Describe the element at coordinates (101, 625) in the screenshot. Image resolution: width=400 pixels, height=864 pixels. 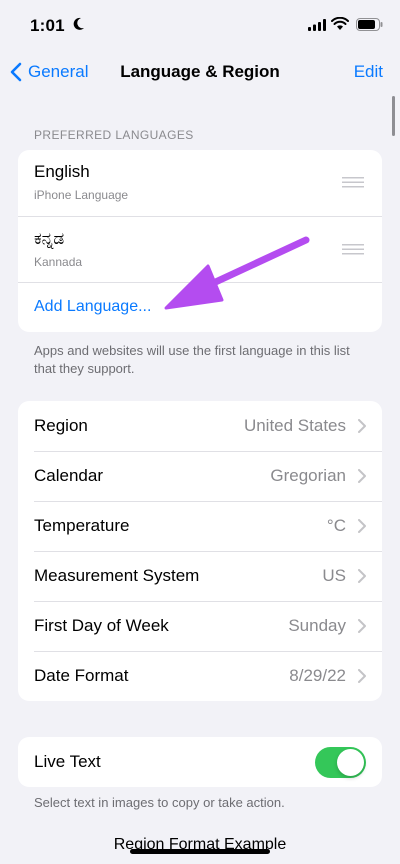
I see `setting-label: First Day of Week` at that location.